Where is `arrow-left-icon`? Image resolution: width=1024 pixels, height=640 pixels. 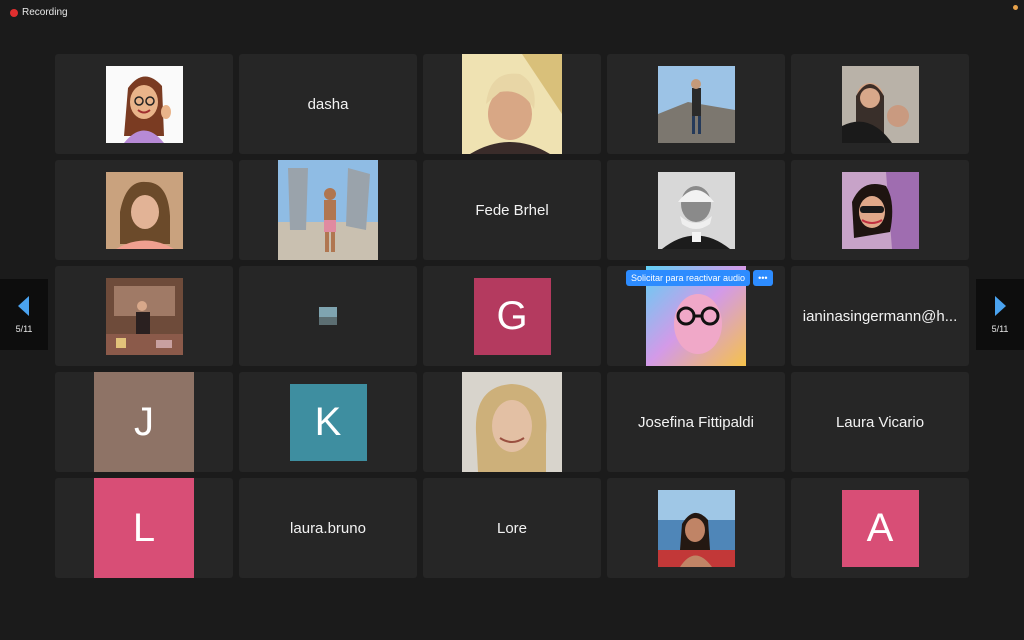
arrow-left-icon is located at coordinates (23, 305).